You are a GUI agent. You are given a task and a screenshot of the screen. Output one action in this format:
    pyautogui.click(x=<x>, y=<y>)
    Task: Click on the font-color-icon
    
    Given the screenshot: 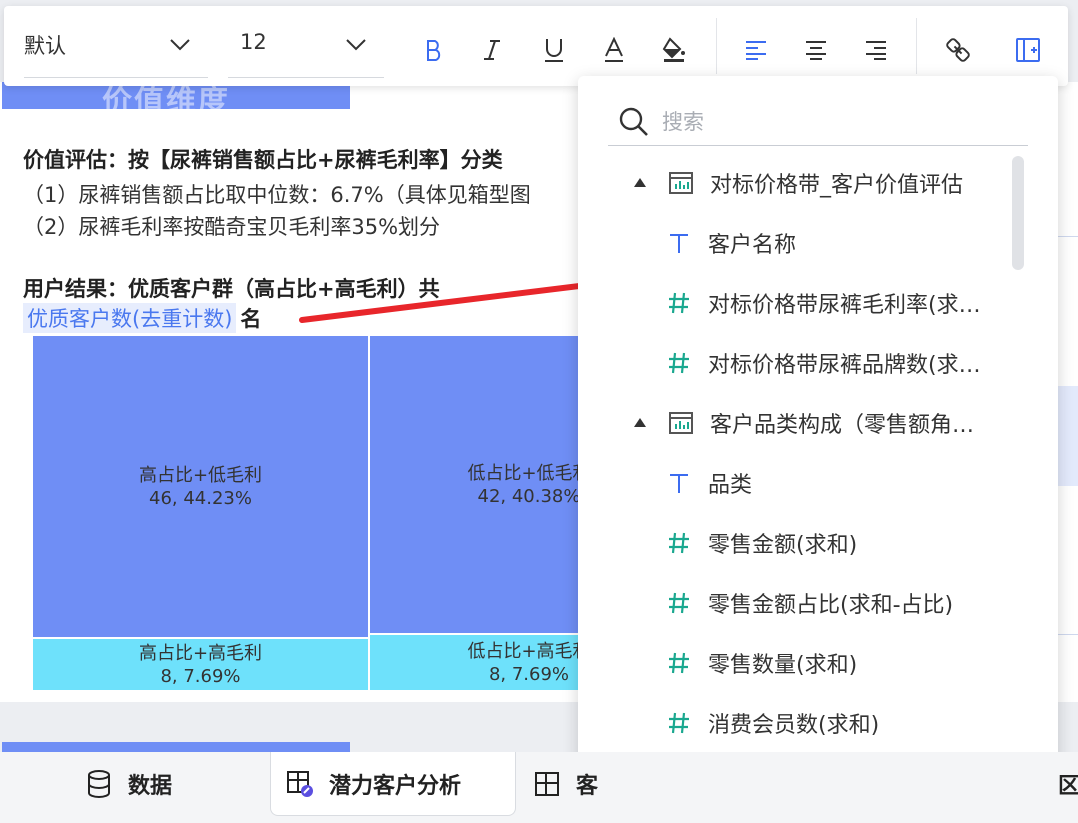 What is the action you would take?
    pyautogui.click(x=614, y=49)
    